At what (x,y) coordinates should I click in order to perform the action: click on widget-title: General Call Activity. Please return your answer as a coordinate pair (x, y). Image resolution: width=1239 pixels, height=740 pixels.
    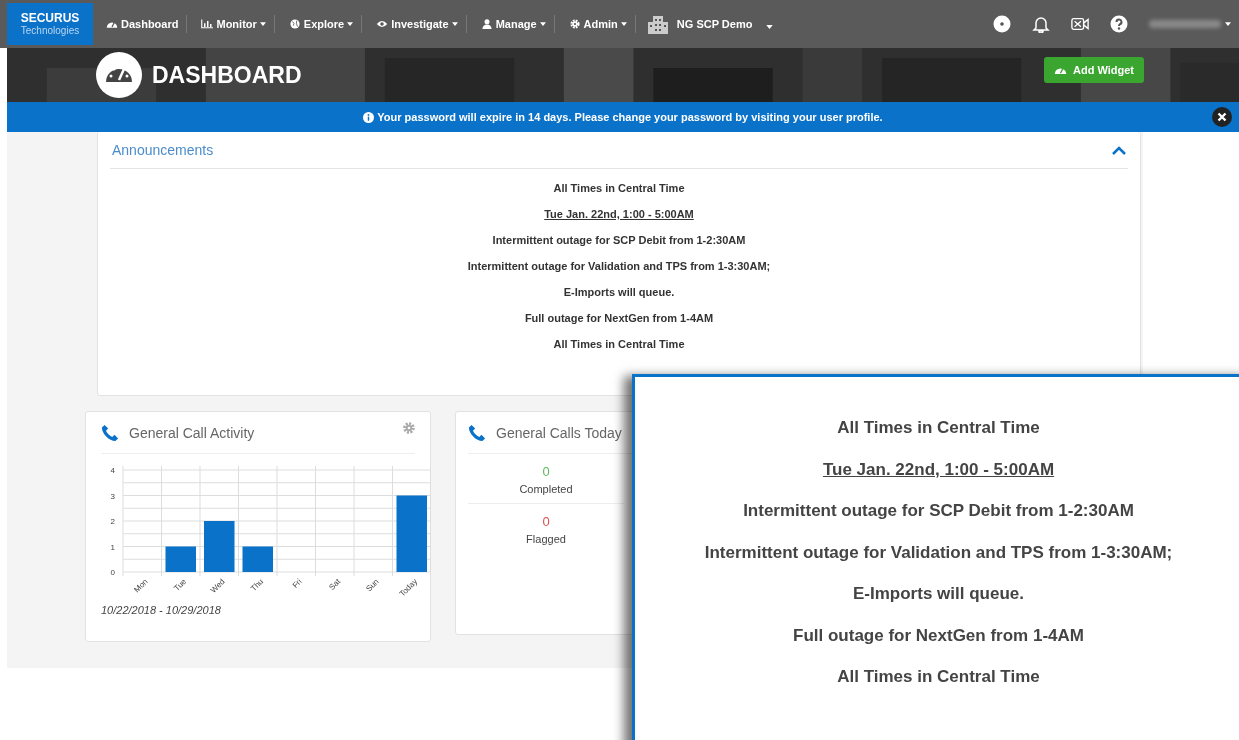
    Looking at the image, I should click on (192, 432).